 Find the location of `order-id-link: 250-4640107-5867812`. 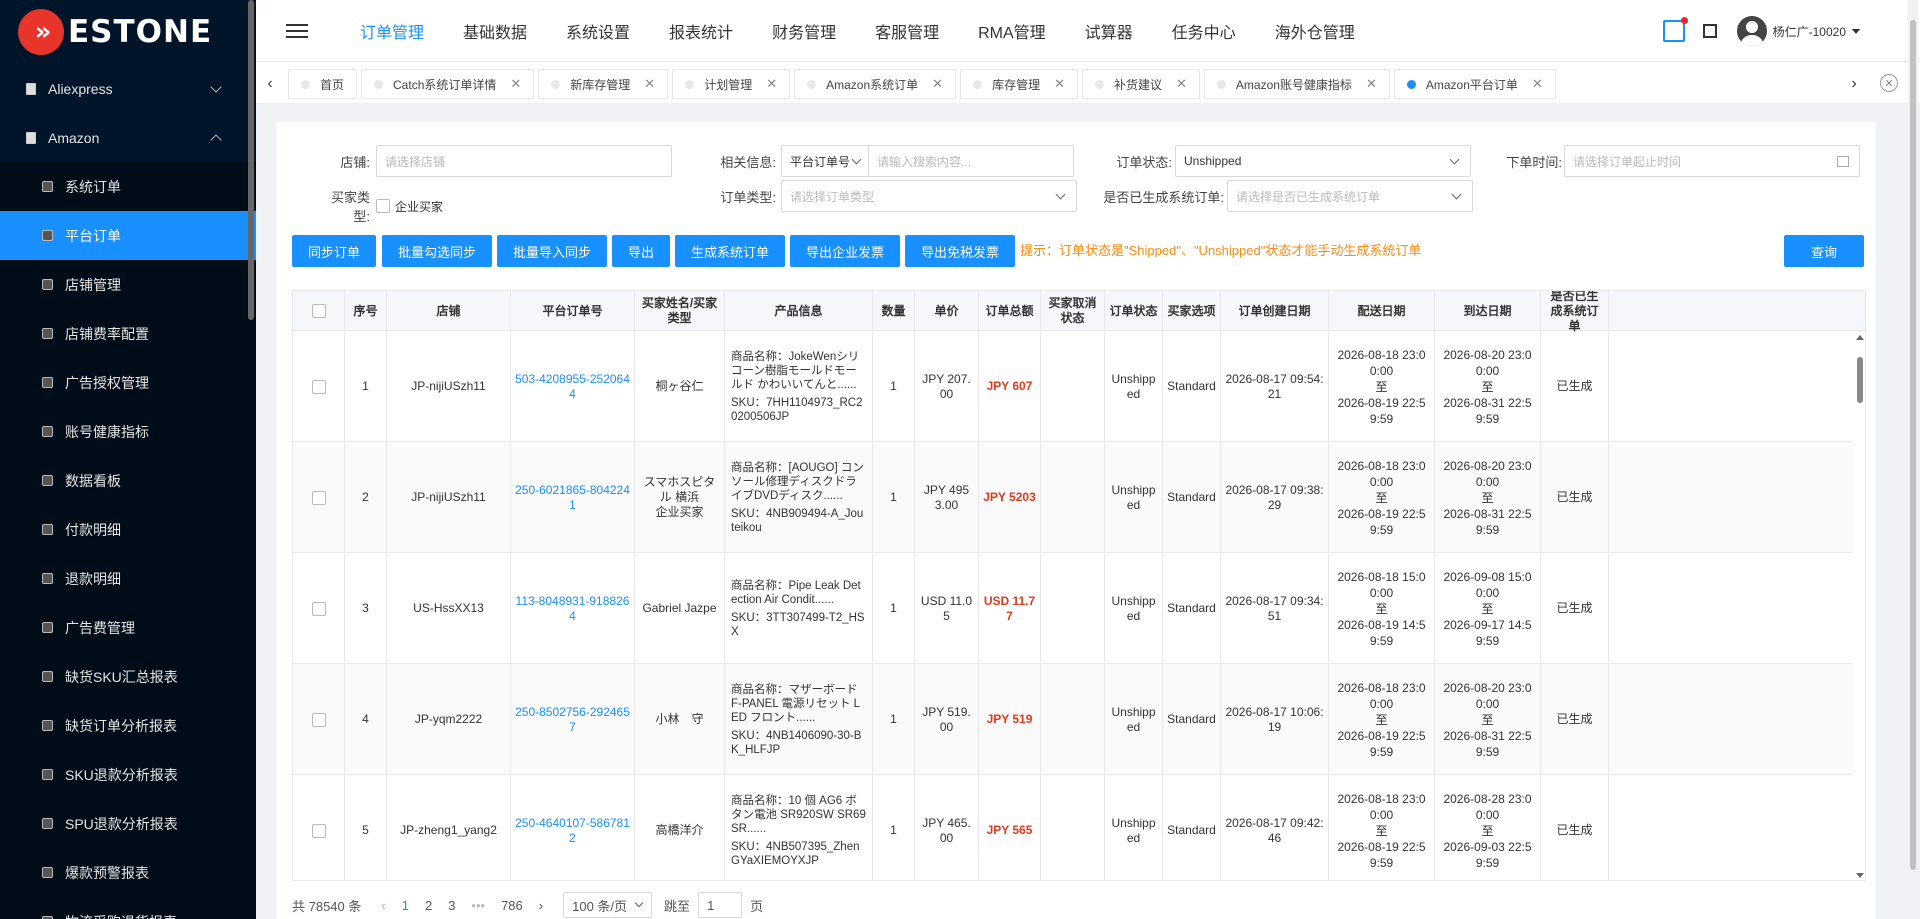

order-id-link: 250-4640107-5867812 is located at coordinates (572, 831).